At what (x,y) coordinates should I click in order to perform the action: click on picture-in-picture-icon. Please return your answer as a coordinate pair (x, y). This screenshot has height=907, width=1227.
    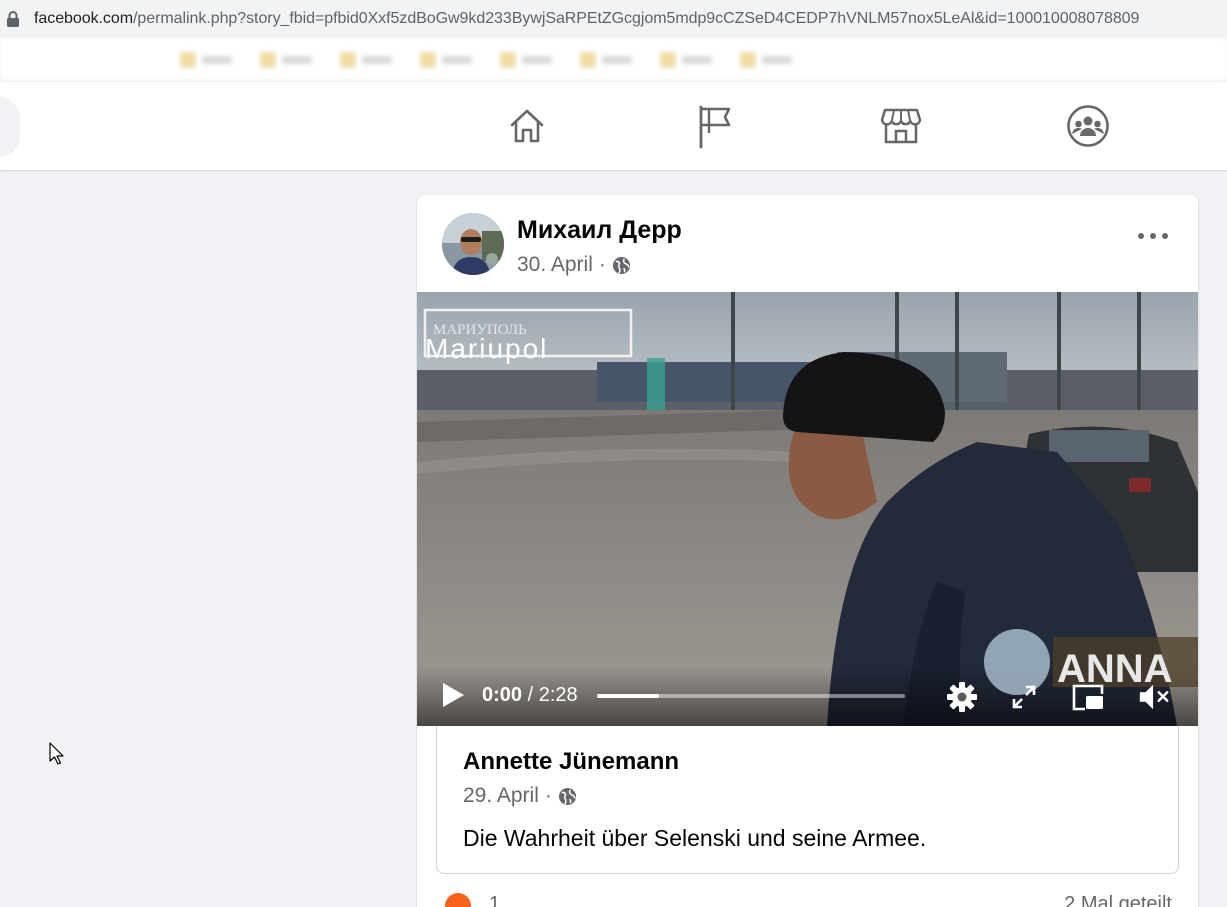
    Looking at the image, I should click on (1088, 697).